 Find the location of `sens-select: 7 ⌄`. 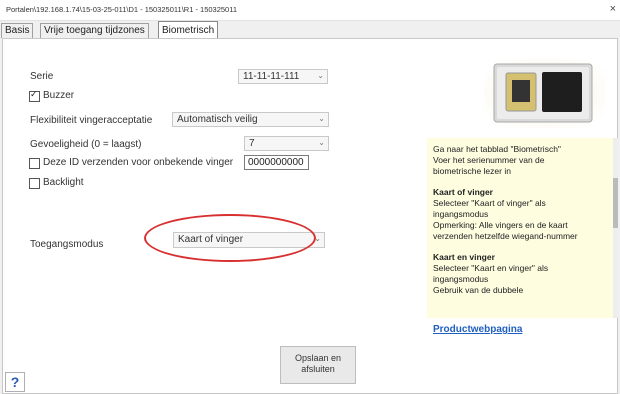

sens-select: 7 ⌄ is located at coordinates (286, 143).